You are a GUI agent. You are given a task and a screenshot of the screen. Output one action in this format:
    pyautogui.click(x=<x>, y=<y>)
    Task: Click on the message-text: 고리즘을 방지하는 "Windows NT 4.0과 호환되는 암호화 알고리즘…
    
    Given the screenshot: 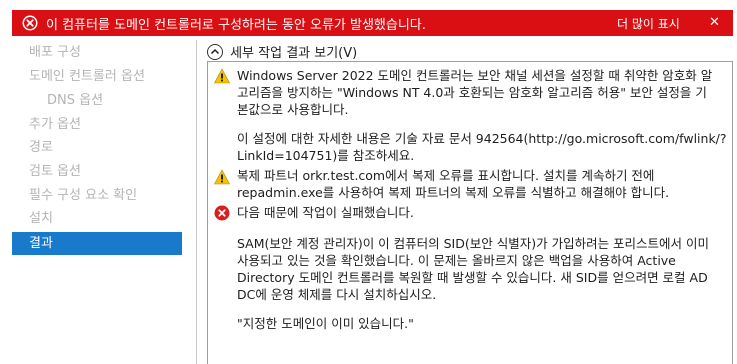 What is the action you would take?
    pyautogui.click(x=472, y=92)
    